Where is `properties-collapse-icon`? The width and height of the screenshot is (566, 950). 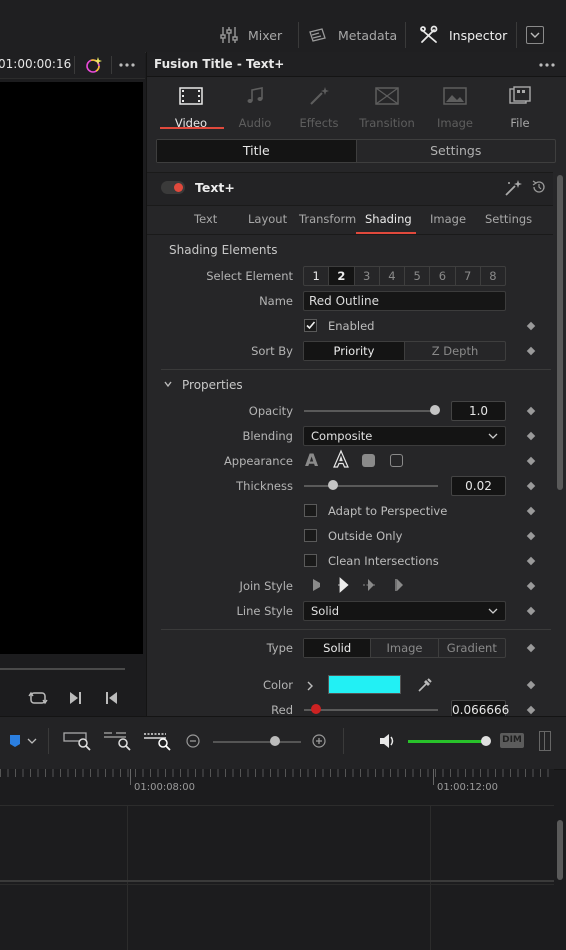
properties-collapse-icon is located at coordinates (168, 384).